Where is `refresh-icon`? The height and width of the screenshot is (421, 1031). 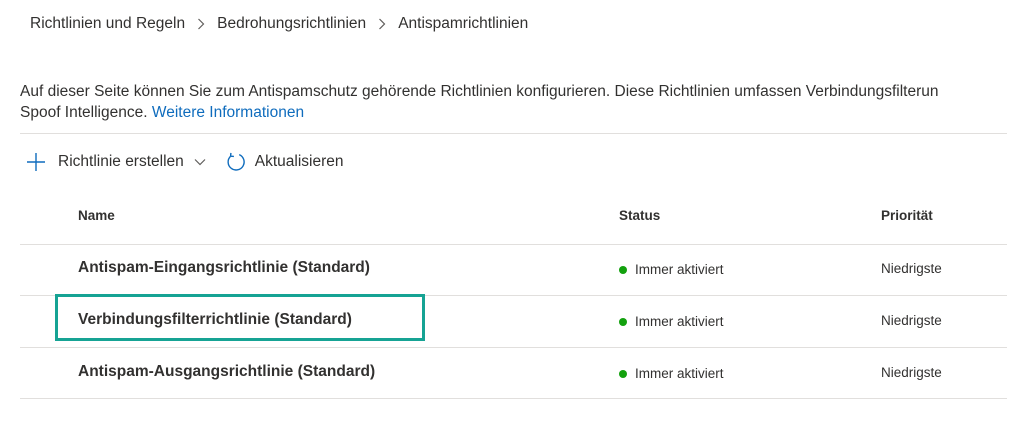
refresh-icon is located at coordinates (236, 162).